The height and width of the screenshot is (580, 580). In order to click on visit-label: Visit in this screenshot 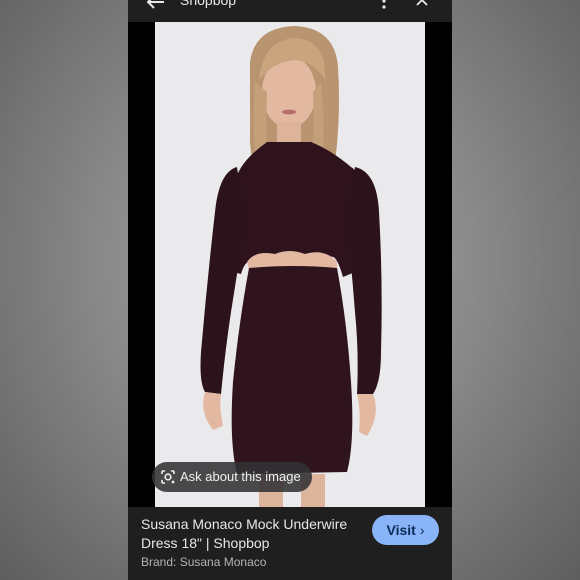, I will do `click(401, 530)`.